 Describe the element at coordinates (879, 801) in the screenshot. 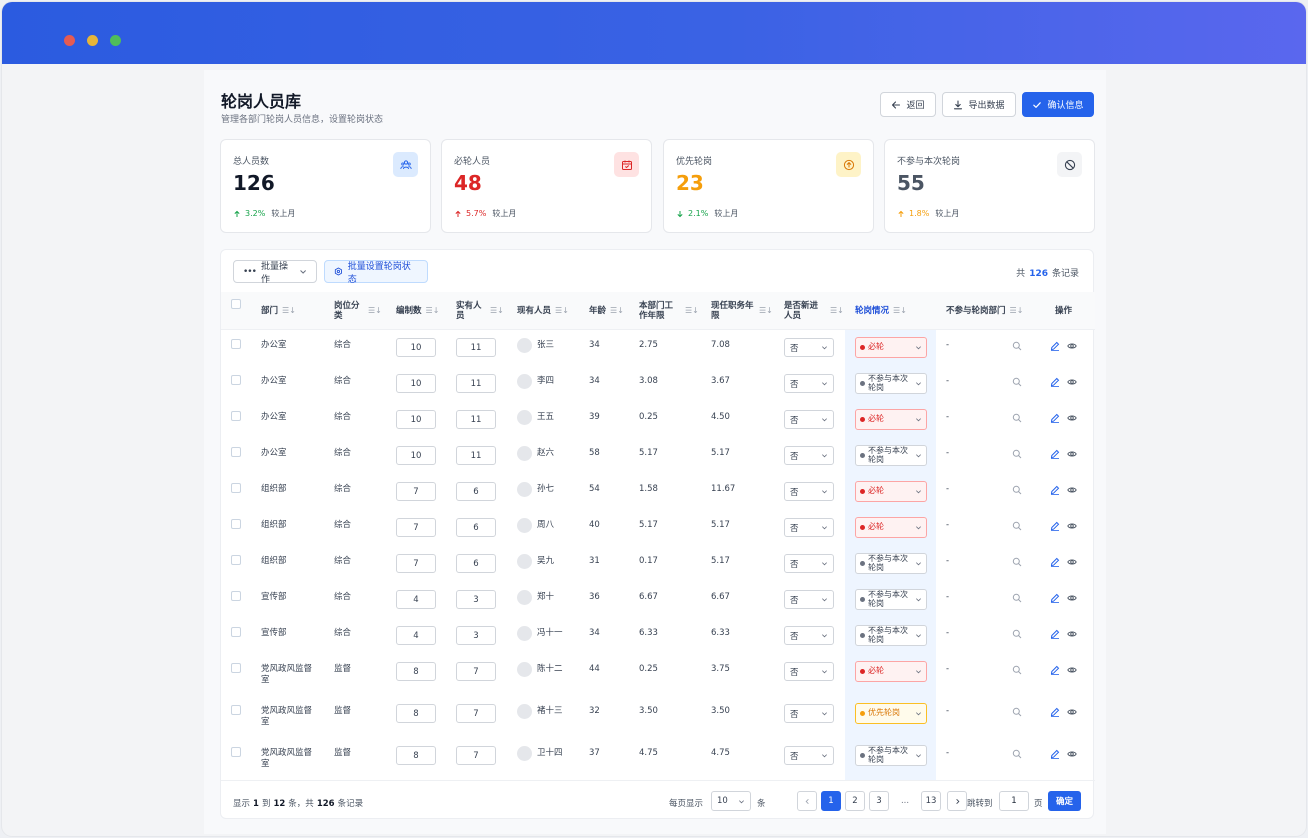

I see `page-button: 3` at that location.